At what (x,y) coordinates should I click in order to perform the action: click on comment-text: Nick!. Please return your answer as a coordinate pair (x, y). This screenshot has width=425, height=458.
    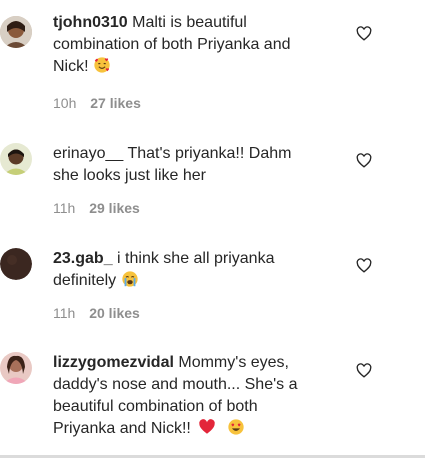
    Looking at the image, I should click on (71, 66).